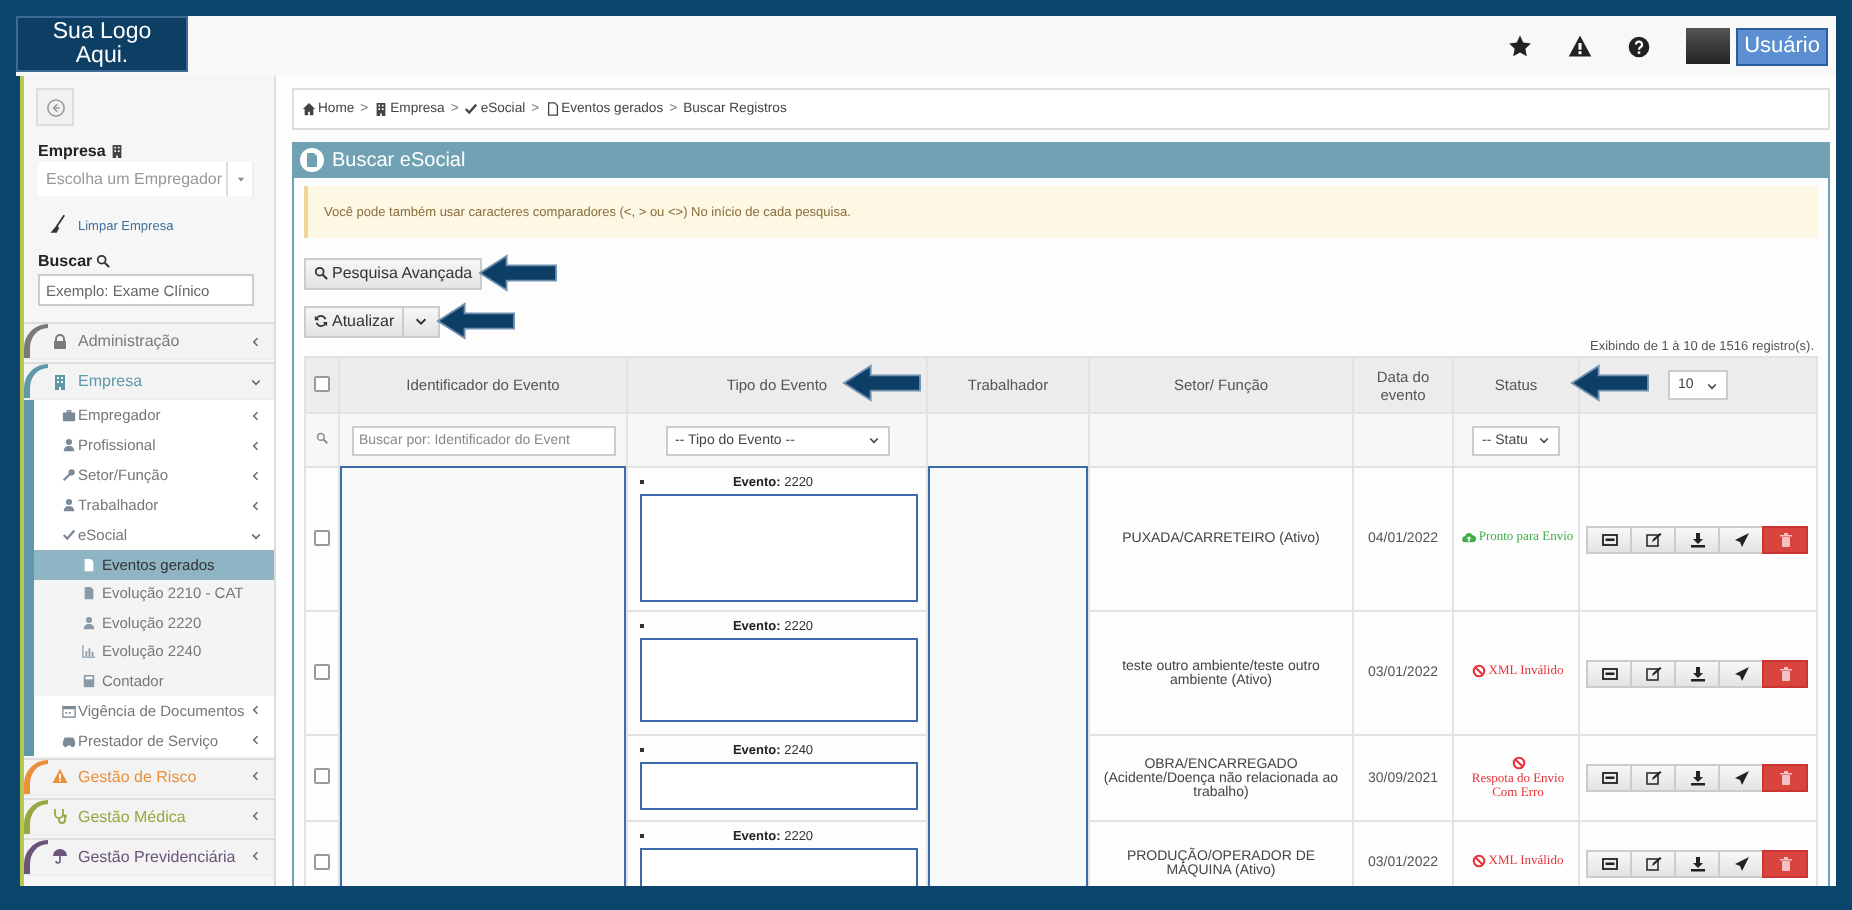 The image size is (1852, 910). Describe the element at coordinates (1708, 46) in the screenshot. I see `avatar-photo-placeholder` at that location.